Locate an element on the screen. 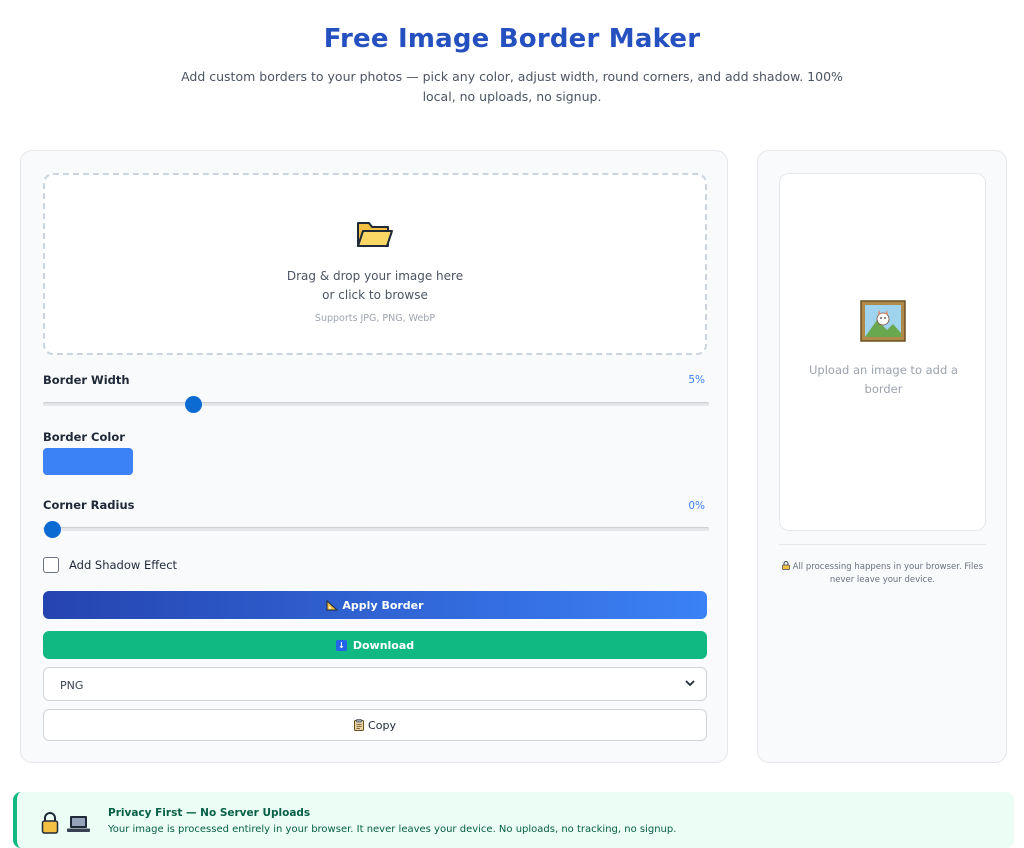 Image resolution: width=1024 pixels, height=848 pixels. folder-icon is located at coordinates (375, 234).